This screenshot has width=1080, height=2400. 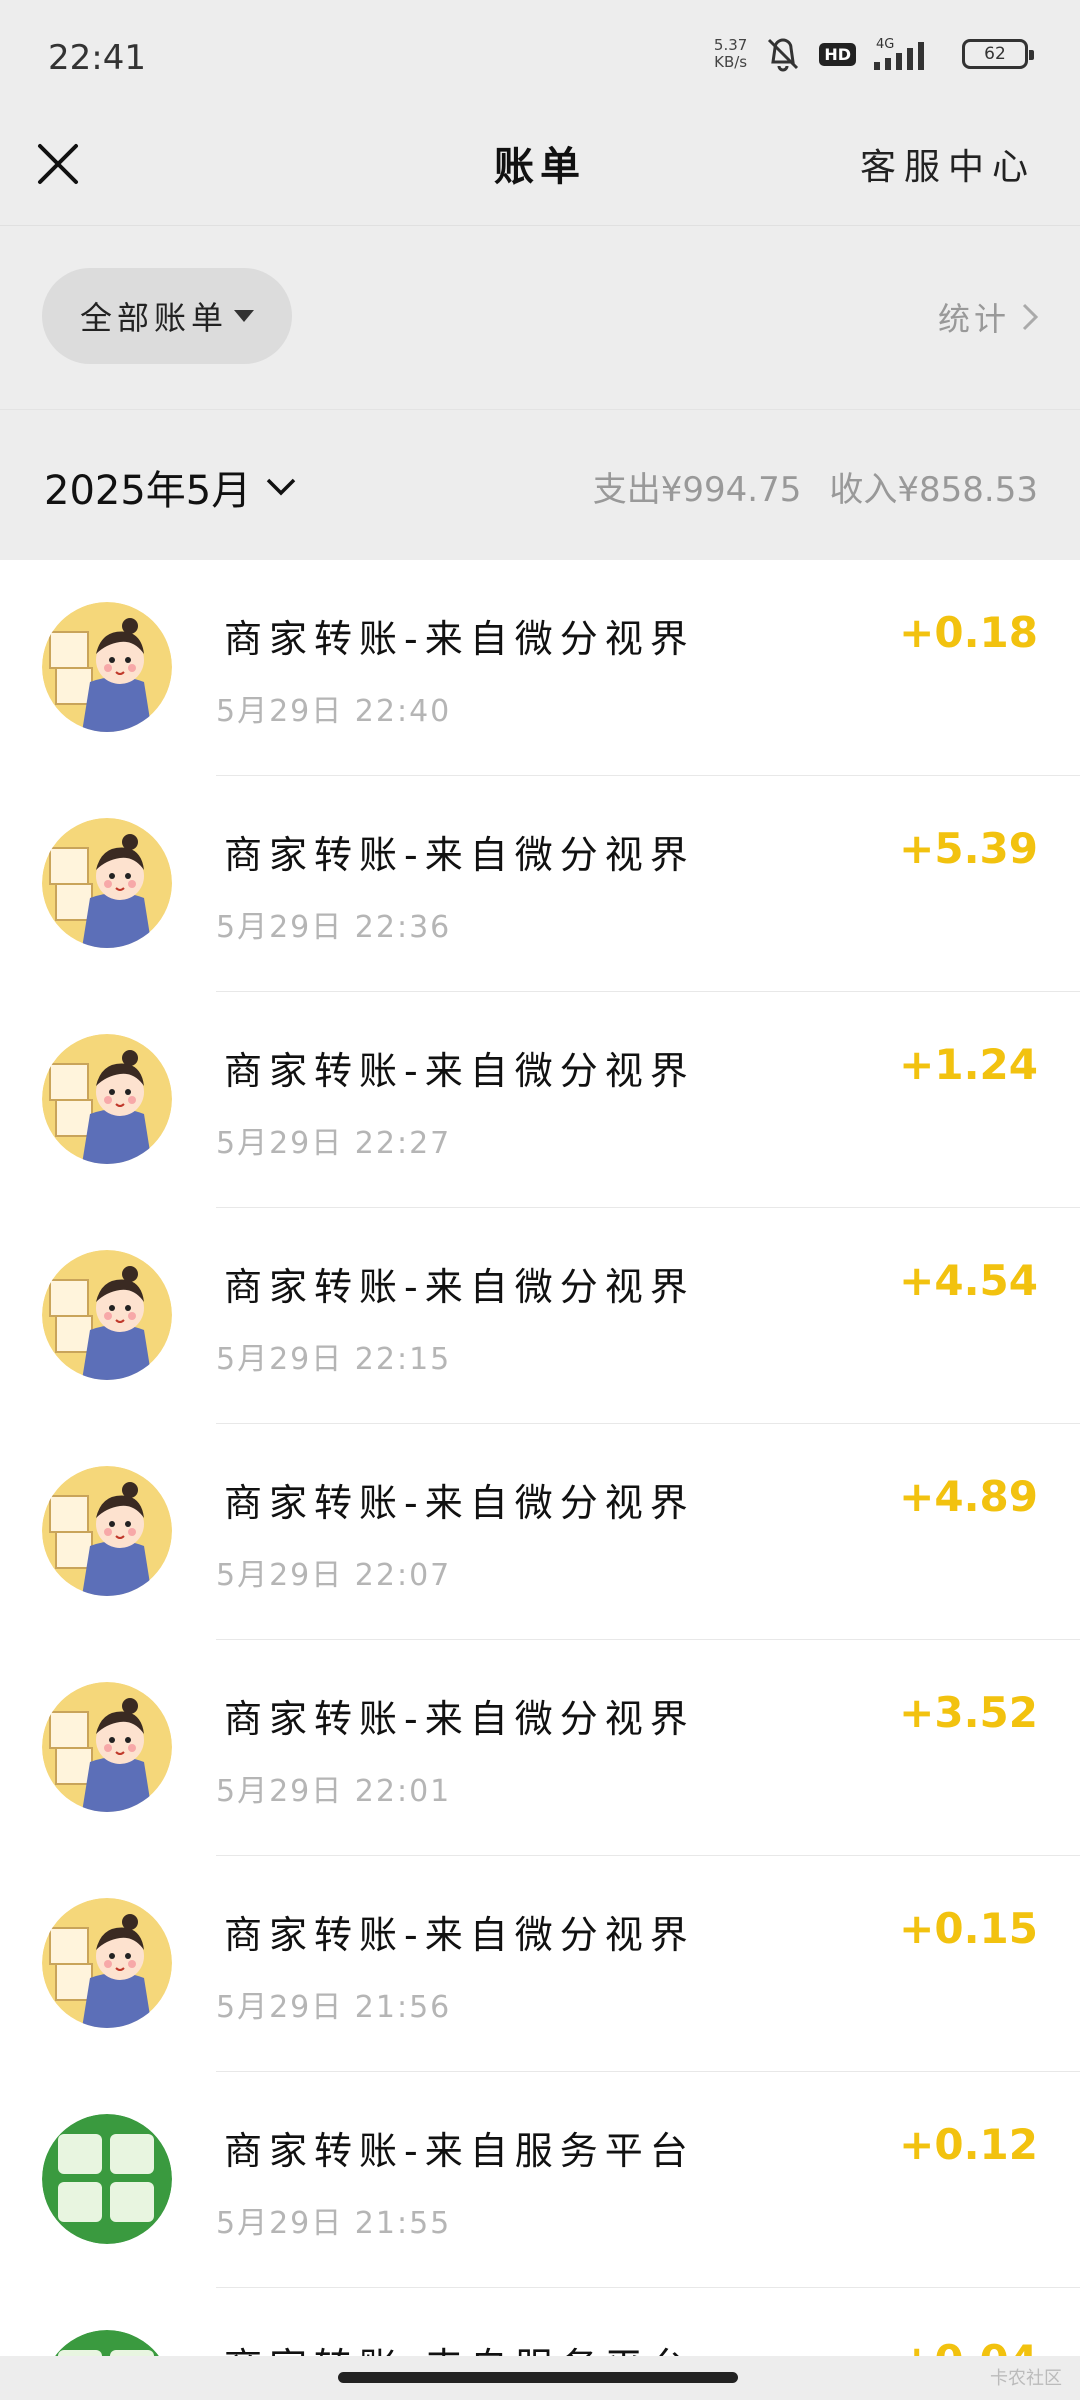 I want to click on bill-list-item: 商家转账-来自微分视界 5月29日 22:36 +5.39, so click(x=540, y=884).